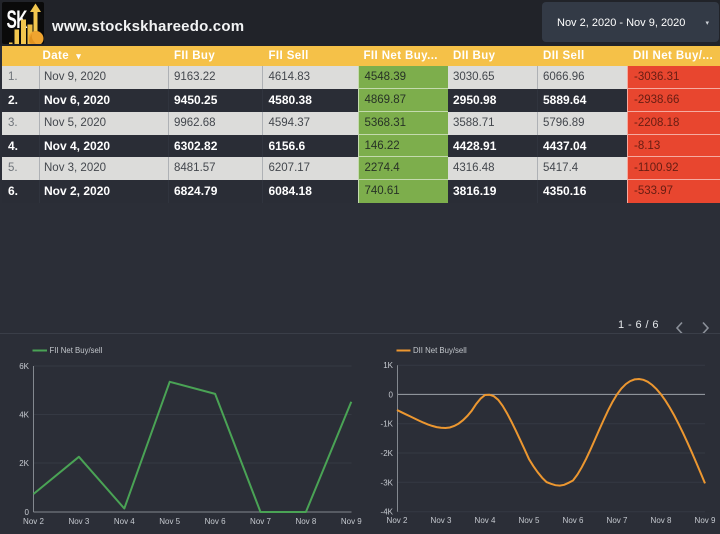  What do you see at coordinates (440, 350) in the screenshot?
I see `svg-text: DII Net Buy/sell` at bounding box center [440, 350].